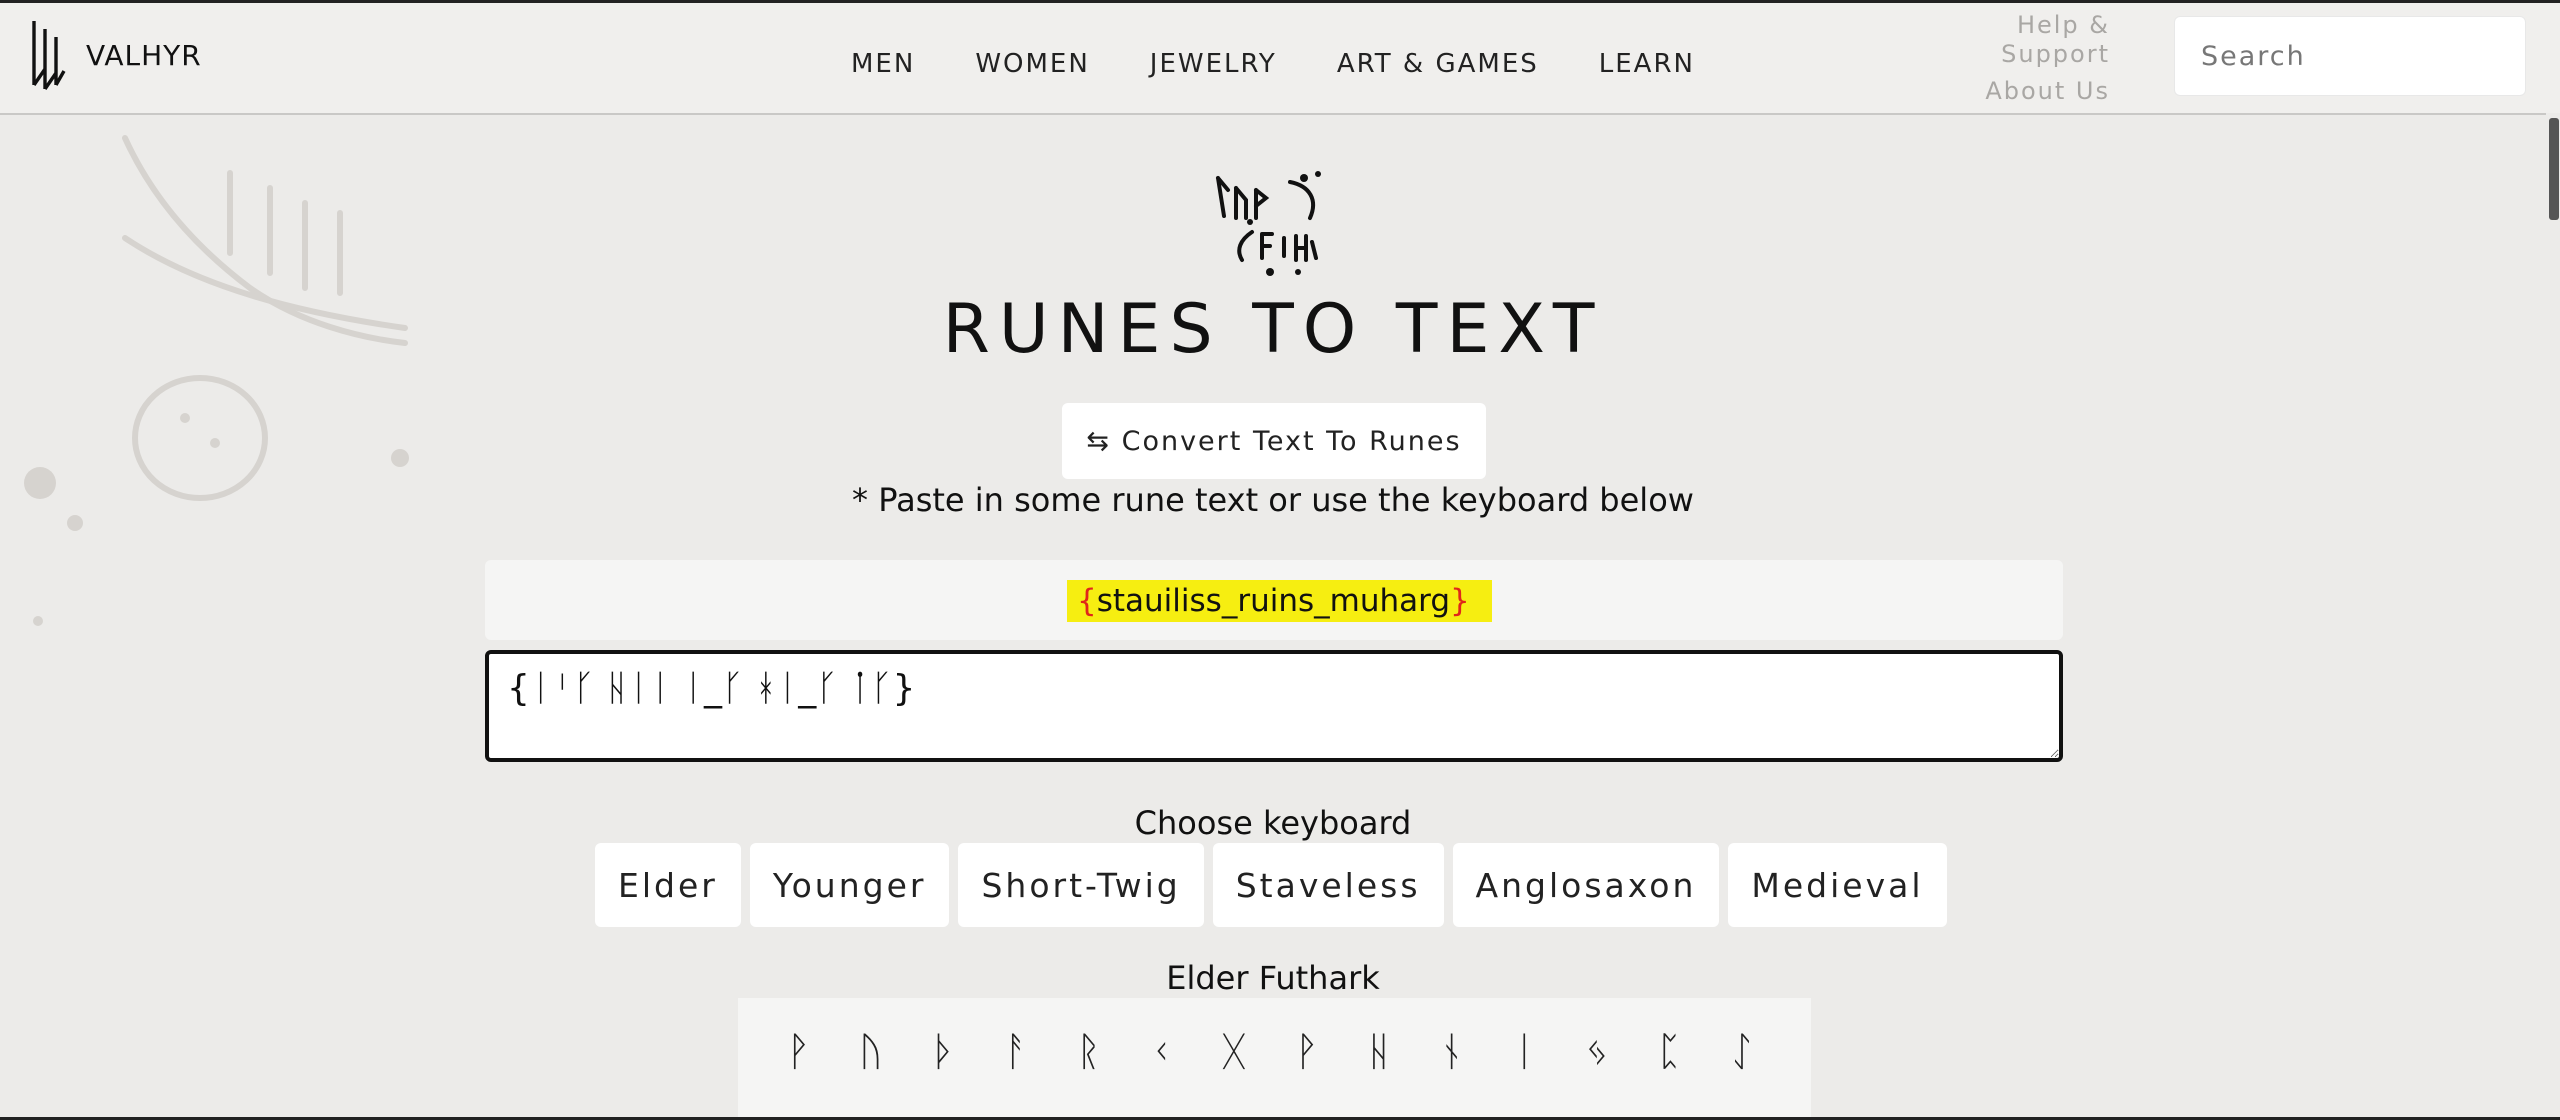  Describe the element at coordinates (1273, 601) in the screenshot. I see `output-translation: stauiliss_ruins_muharg` at that location.